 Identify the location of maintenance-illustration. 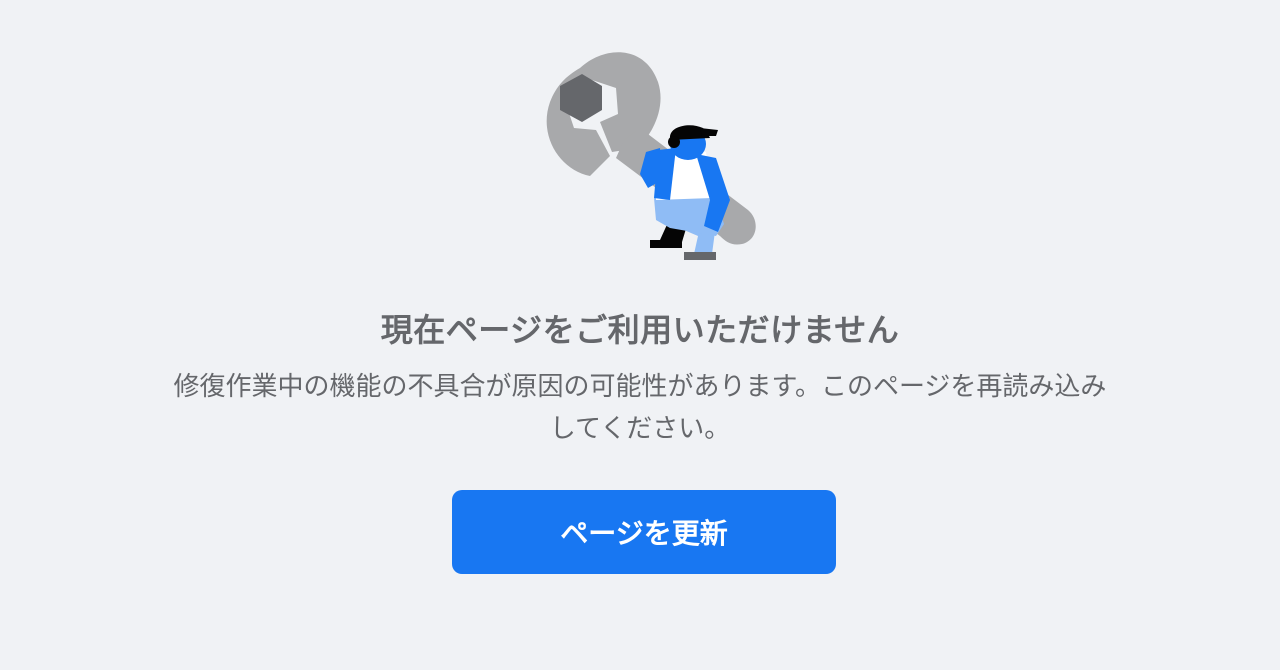
(650, 155).